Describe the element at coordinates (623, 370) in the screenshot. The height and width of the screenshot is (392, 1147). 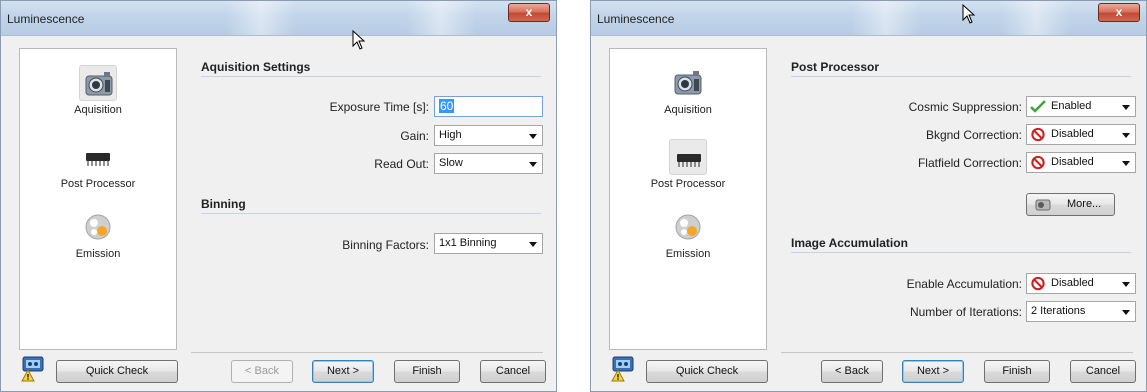
I see `quick-check-icon` at that location.